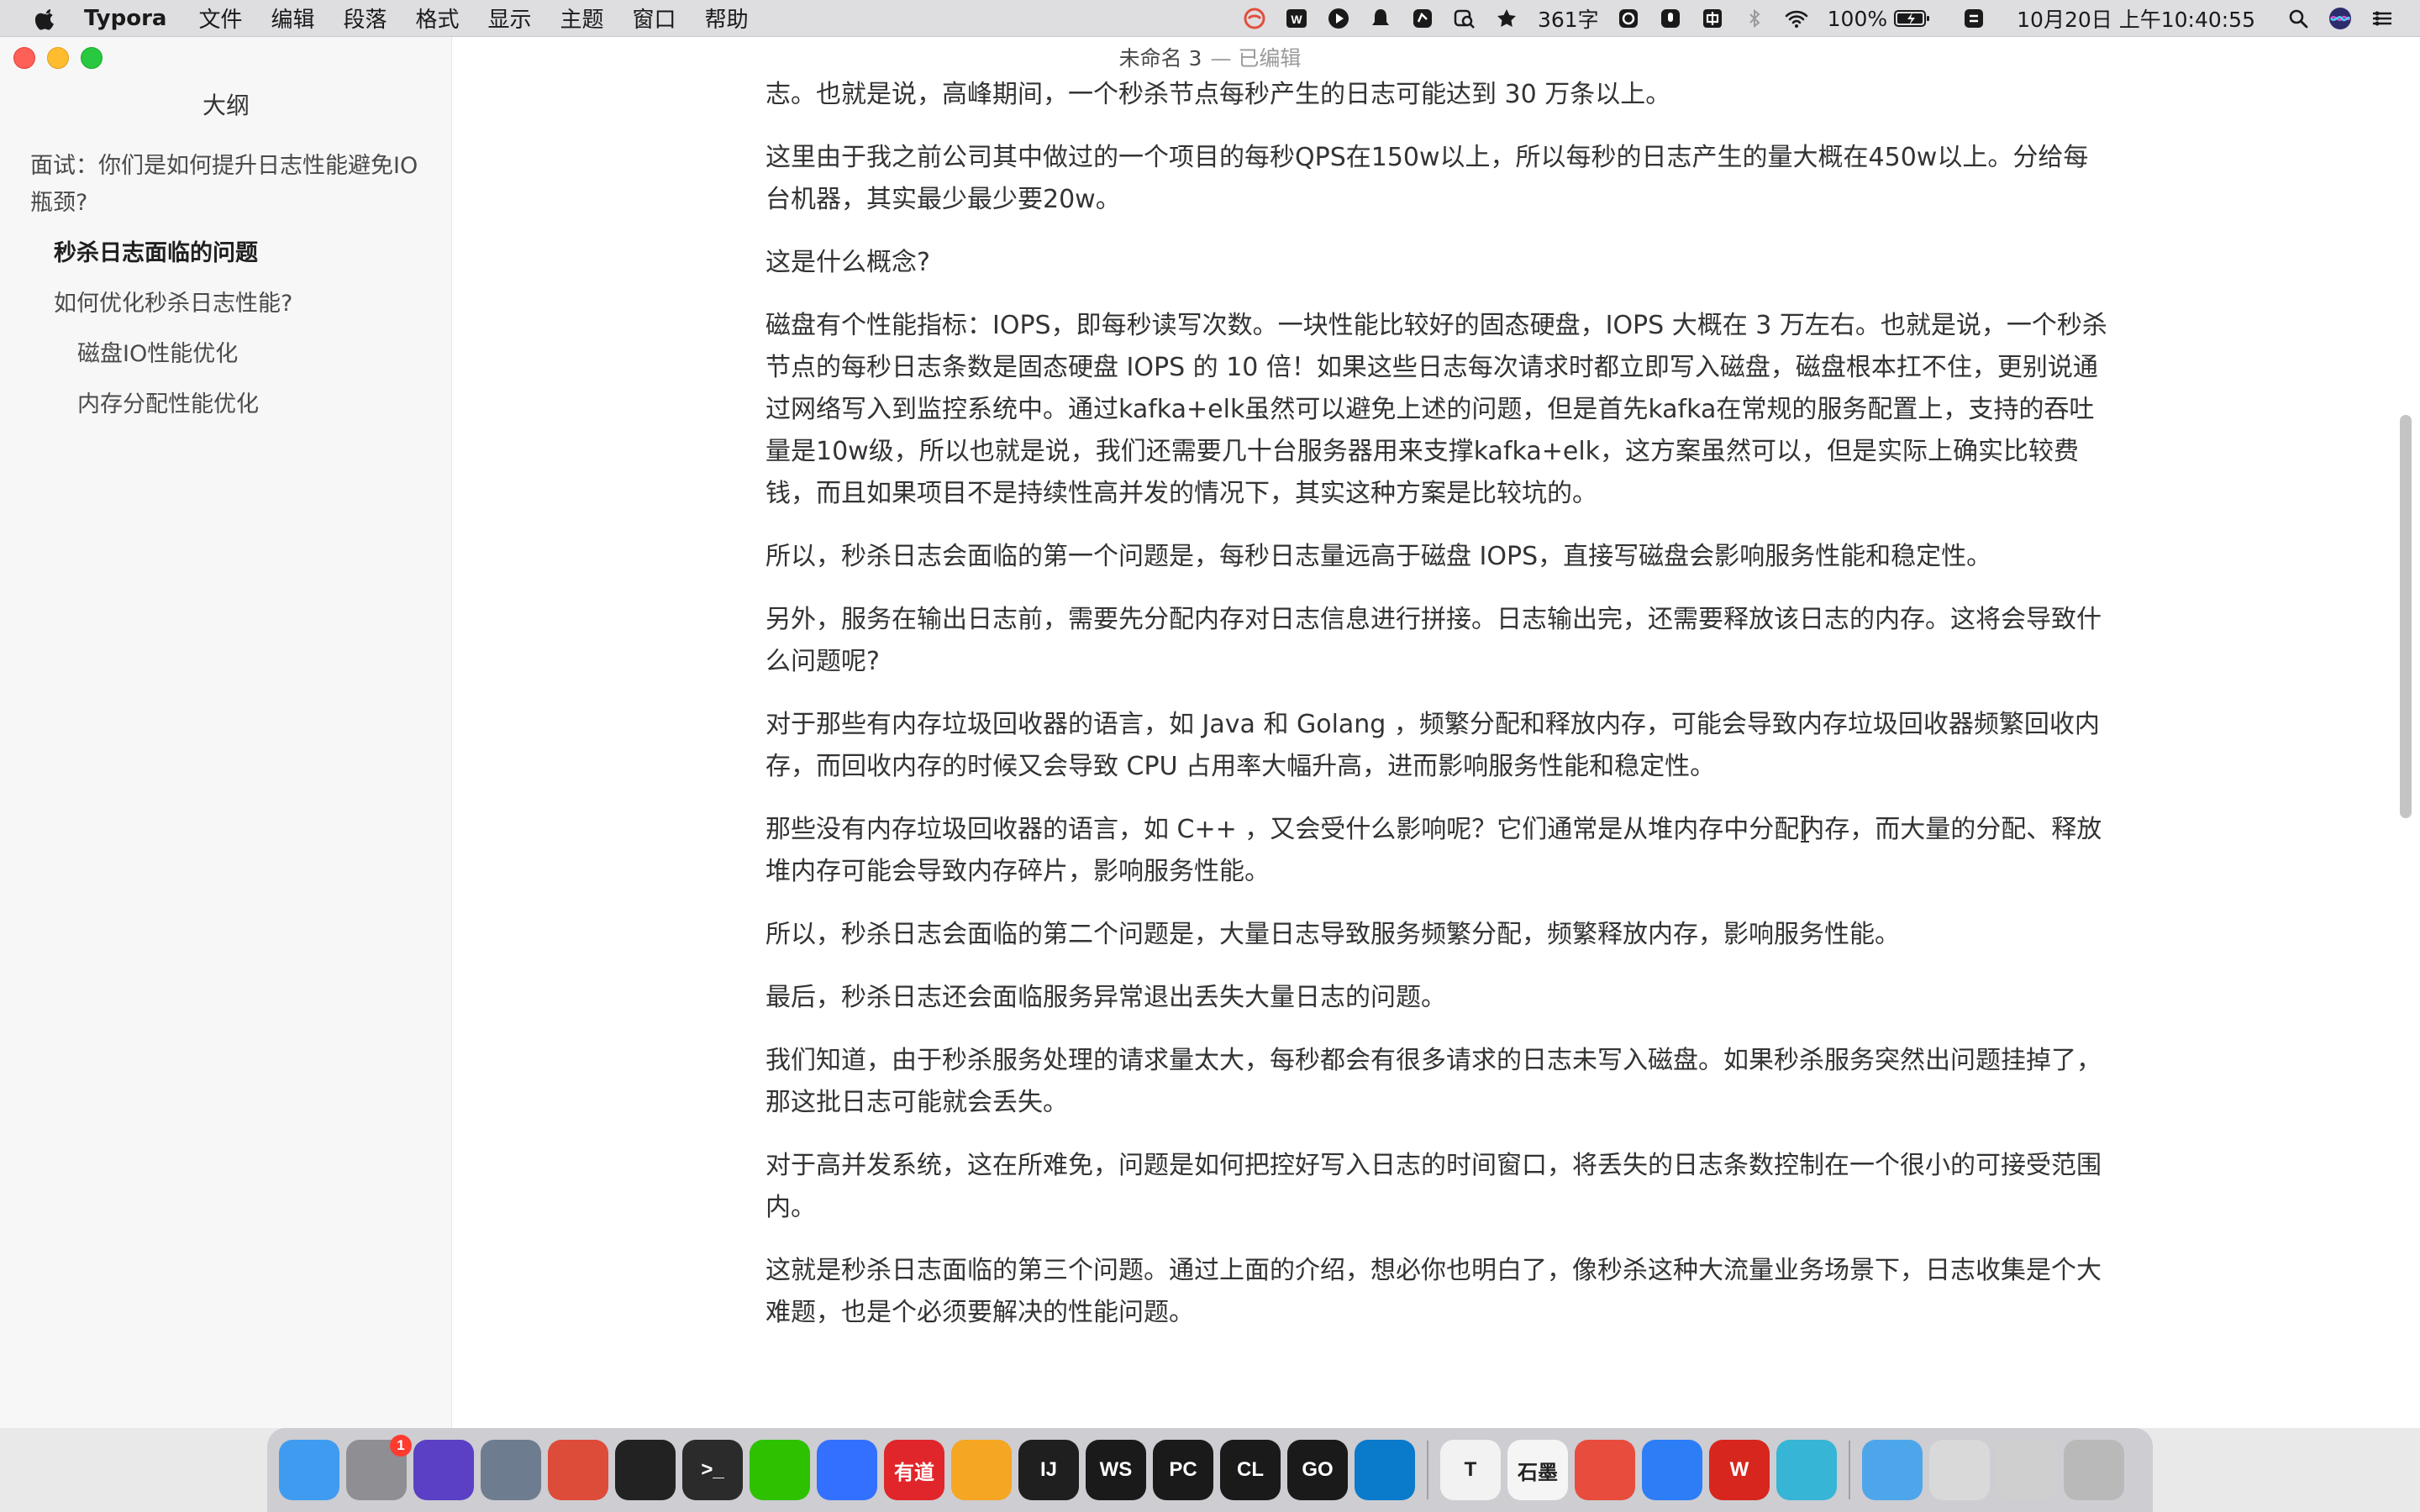 This screenshot has height=1512, width=2420. Describe the element at coordinates (1506, 18) in the screenshot. I see `star-icon` at that location.